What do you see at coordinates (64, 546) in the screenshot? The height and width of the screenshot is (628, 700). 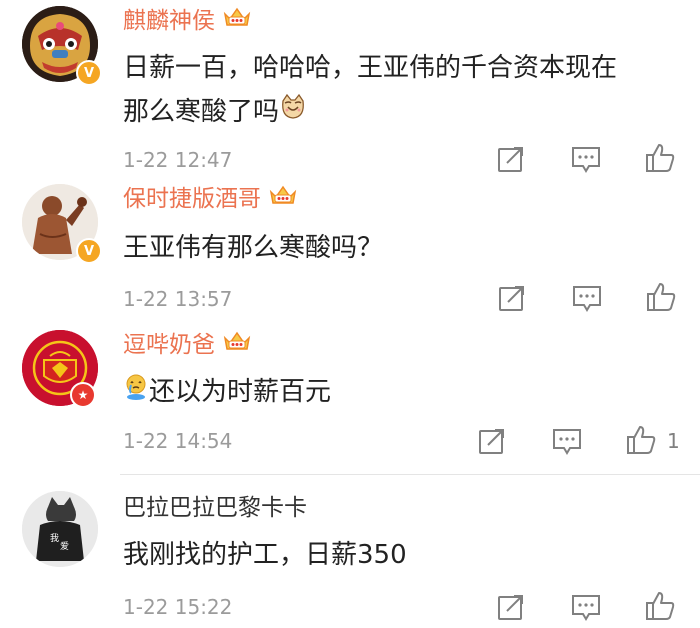 I see `svg-text: 爱` at bounding box center [64, 546].